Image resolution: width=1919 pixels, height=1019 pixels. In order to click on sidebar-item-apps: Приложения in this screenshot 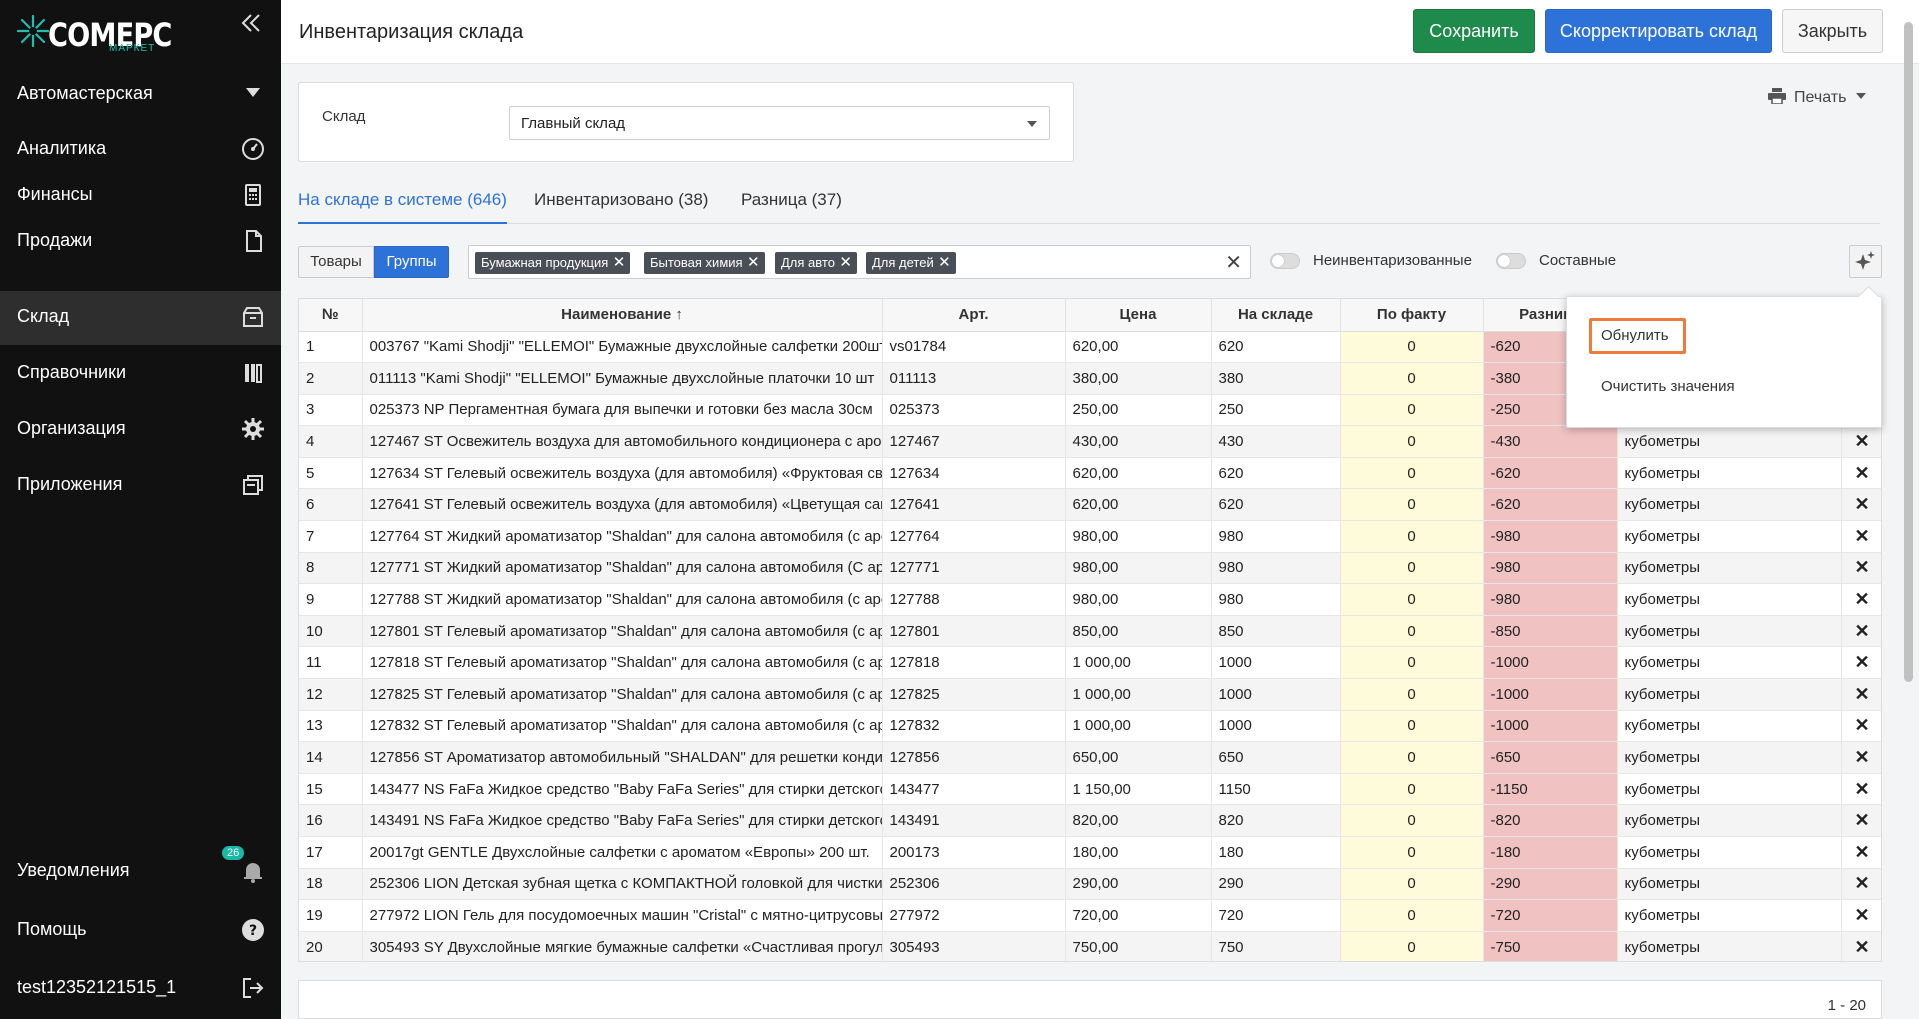, I will do `click(140, 486)`.